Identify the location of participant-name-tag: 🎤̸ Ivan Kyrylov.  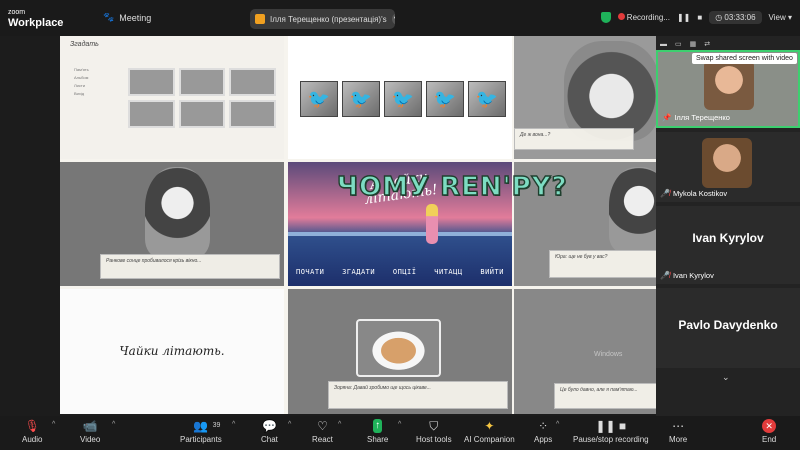
(687, 275).